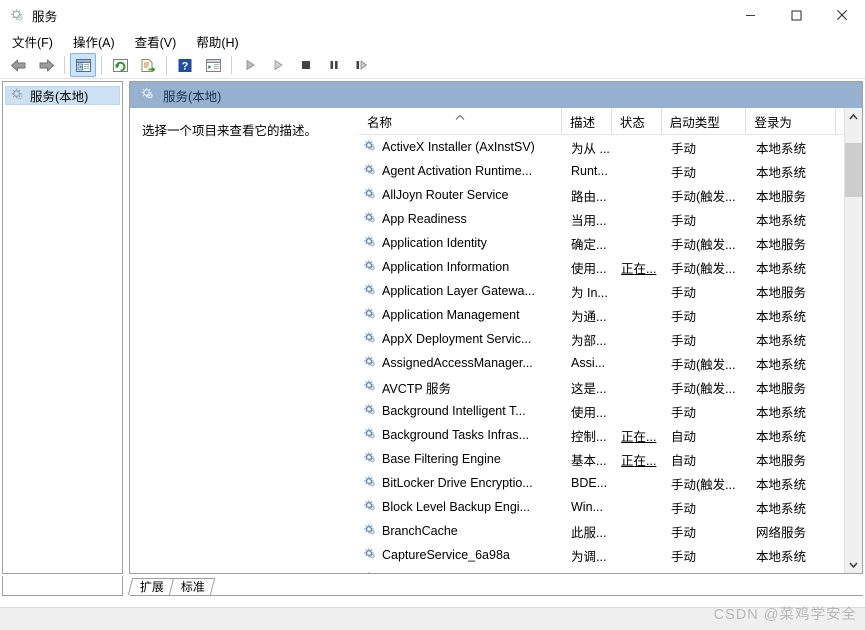  I want to click on menu-help: 帮助(H), so click(219, 41).